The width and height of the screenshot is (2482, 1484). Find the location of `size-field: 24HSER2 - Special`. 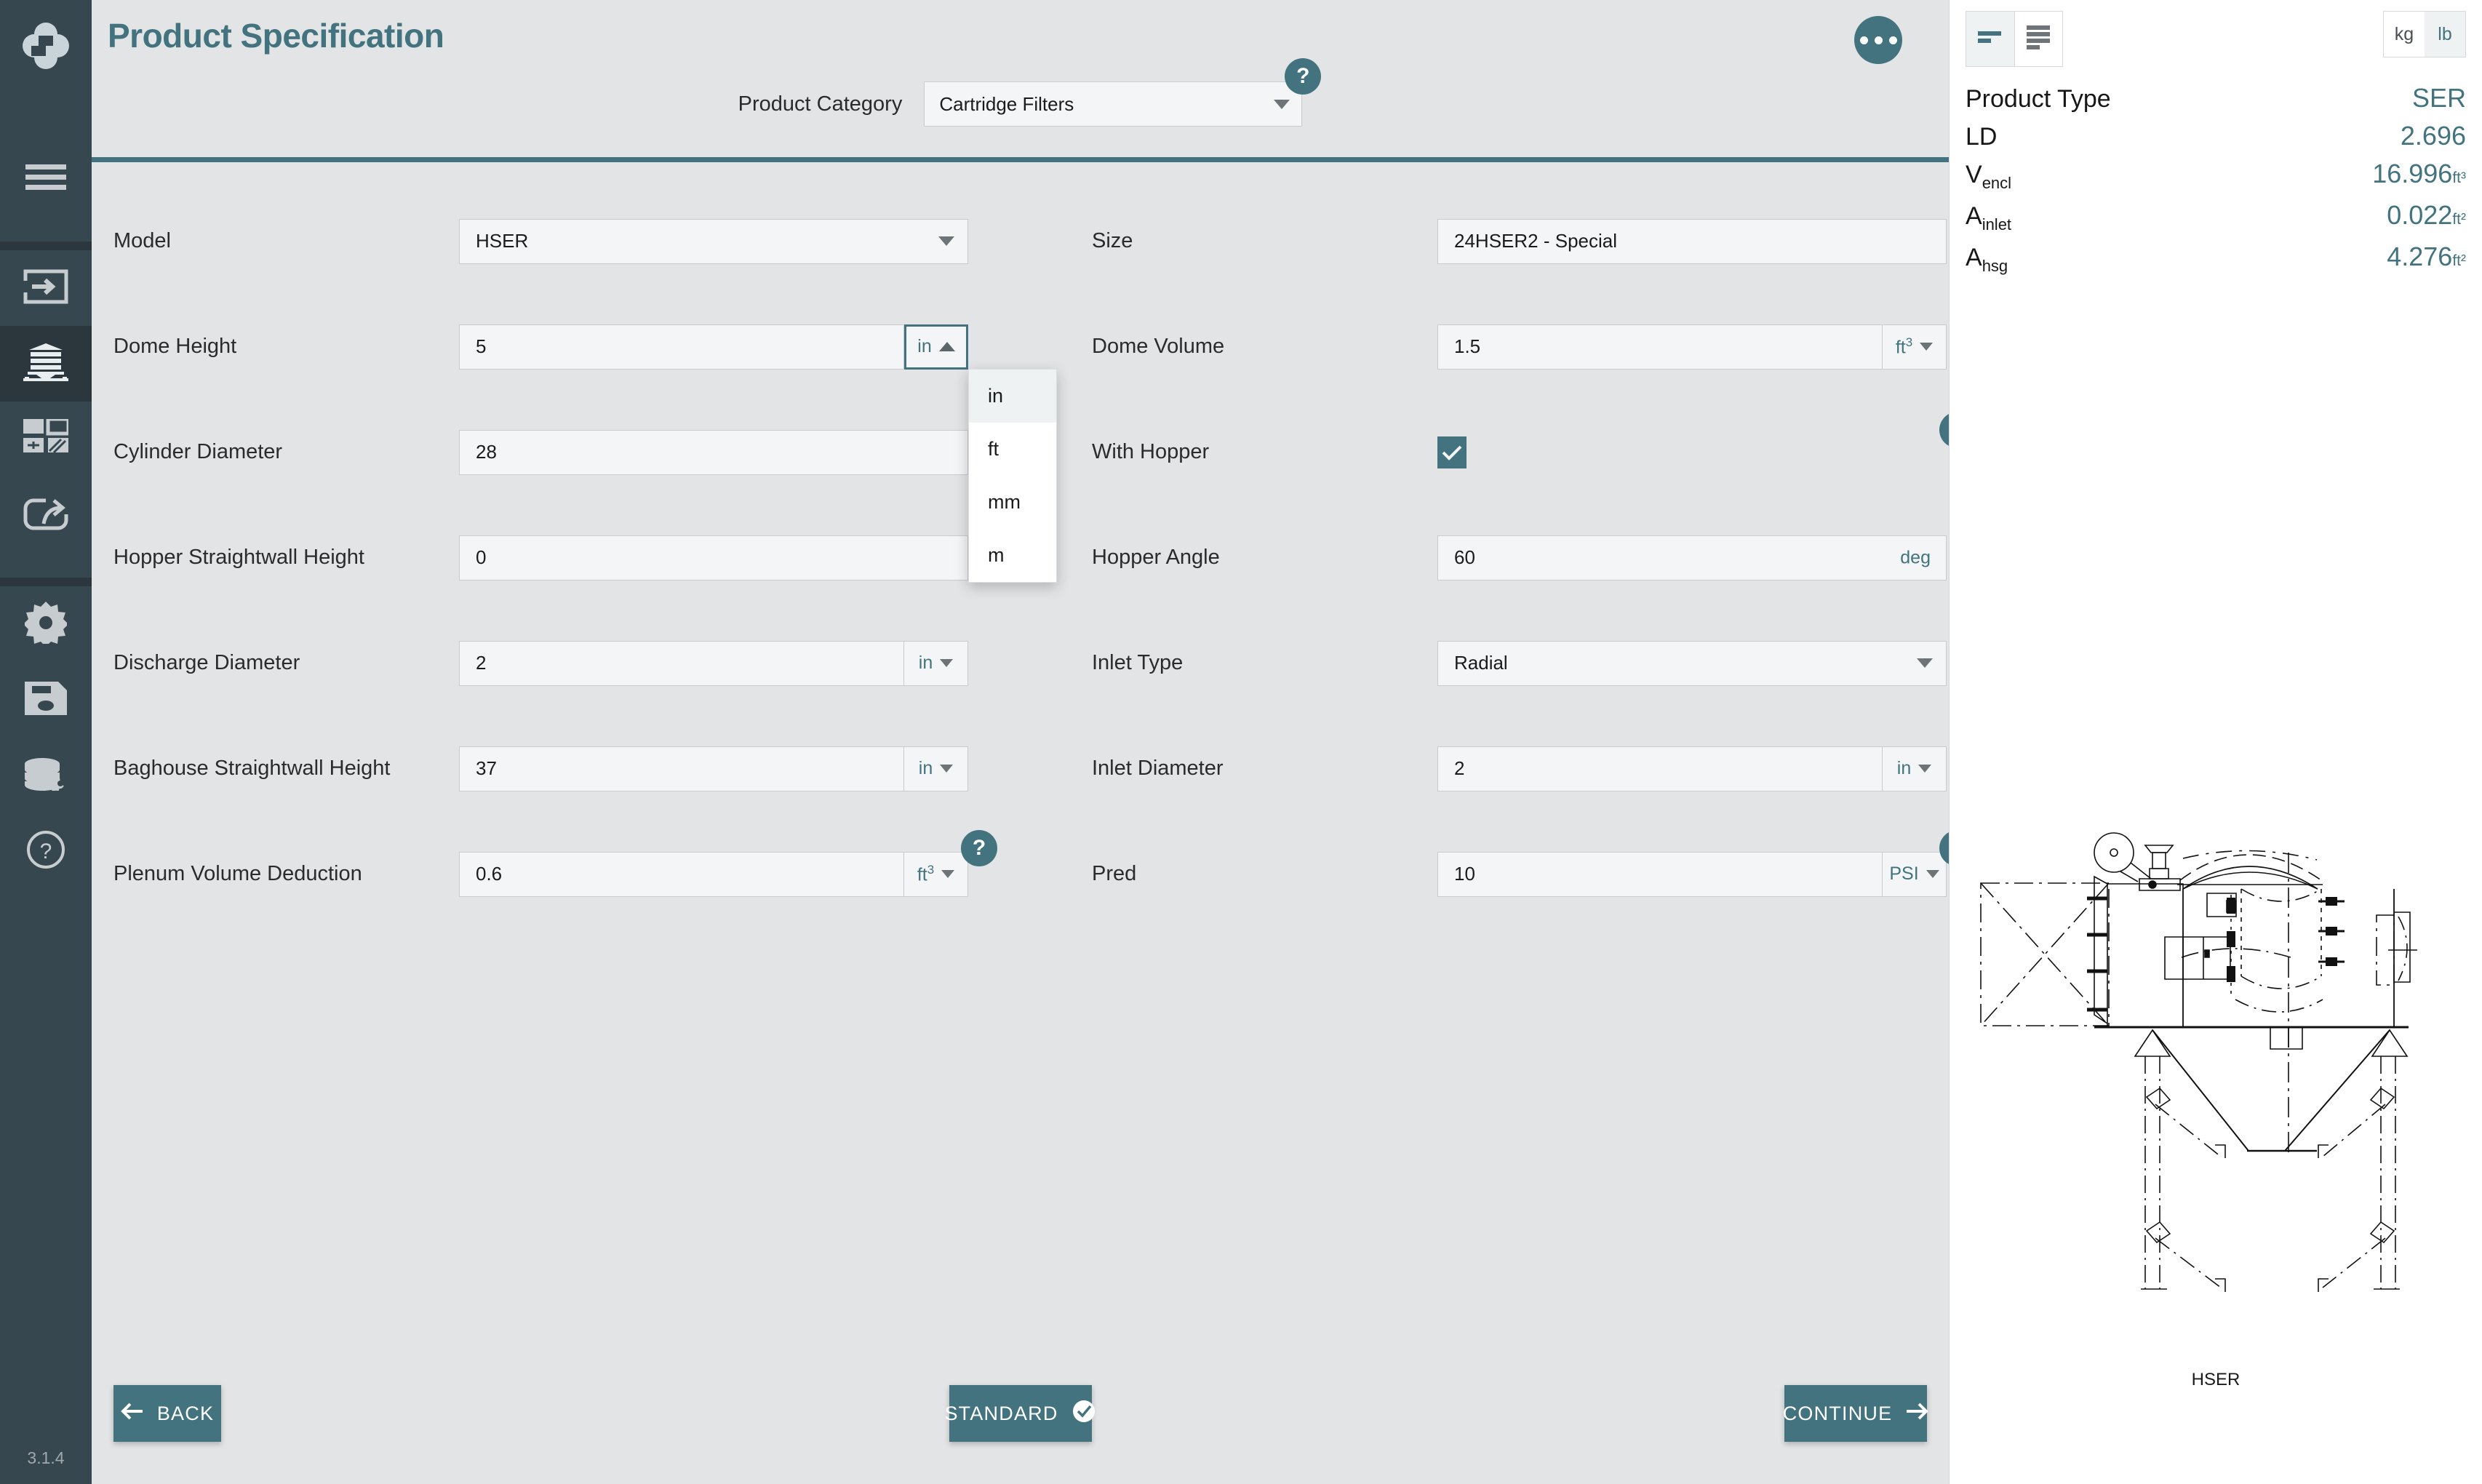

size-field: 24HSER2 - Special is located at coordinates (1713, 241).